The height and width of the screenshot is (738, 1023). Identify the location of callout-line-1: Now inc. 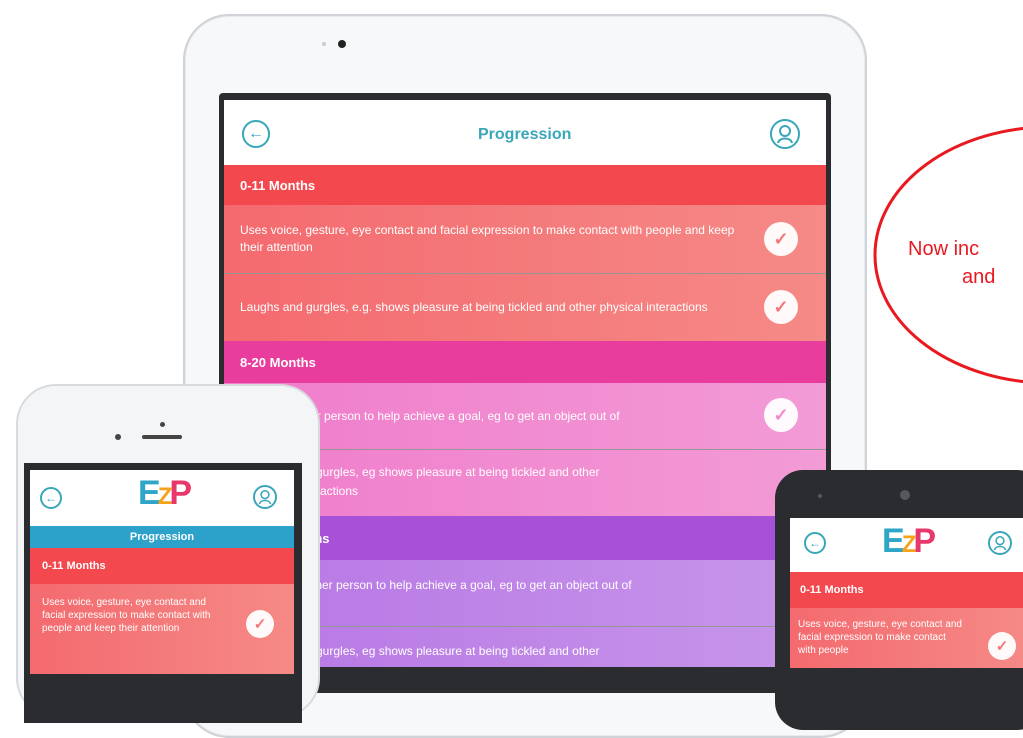
(944, 249).